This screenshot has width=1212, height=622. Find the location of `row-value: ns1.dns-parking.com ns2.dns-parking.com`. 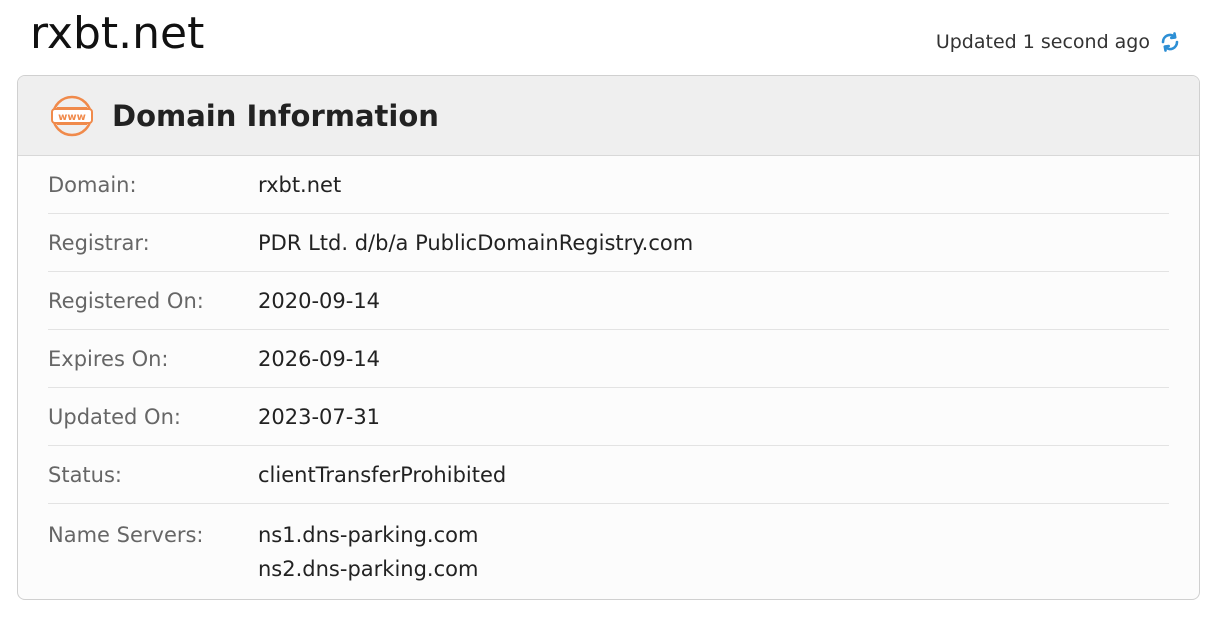

row-value: ns1.dns-parking.com ns2.dns-parking.com is located at coordinates (368, 552).